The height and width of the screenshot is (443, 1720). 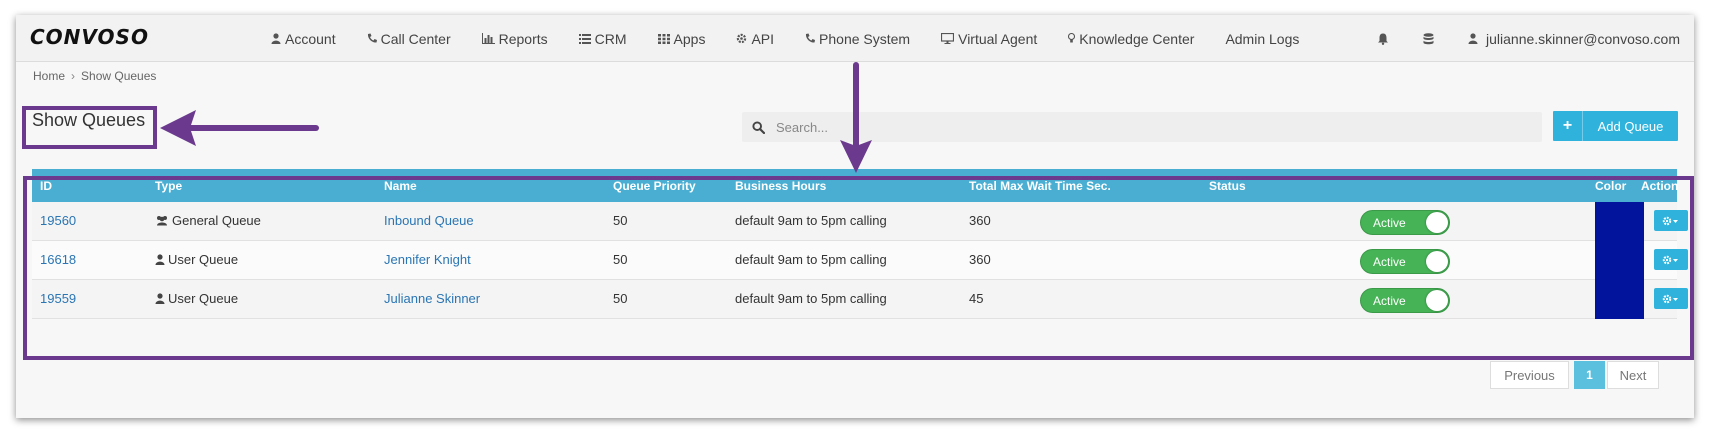 What do you see at coordinates (488, 38) in the screenshot?
I see `bar-chart-icon` at bounding box center [488, 38].